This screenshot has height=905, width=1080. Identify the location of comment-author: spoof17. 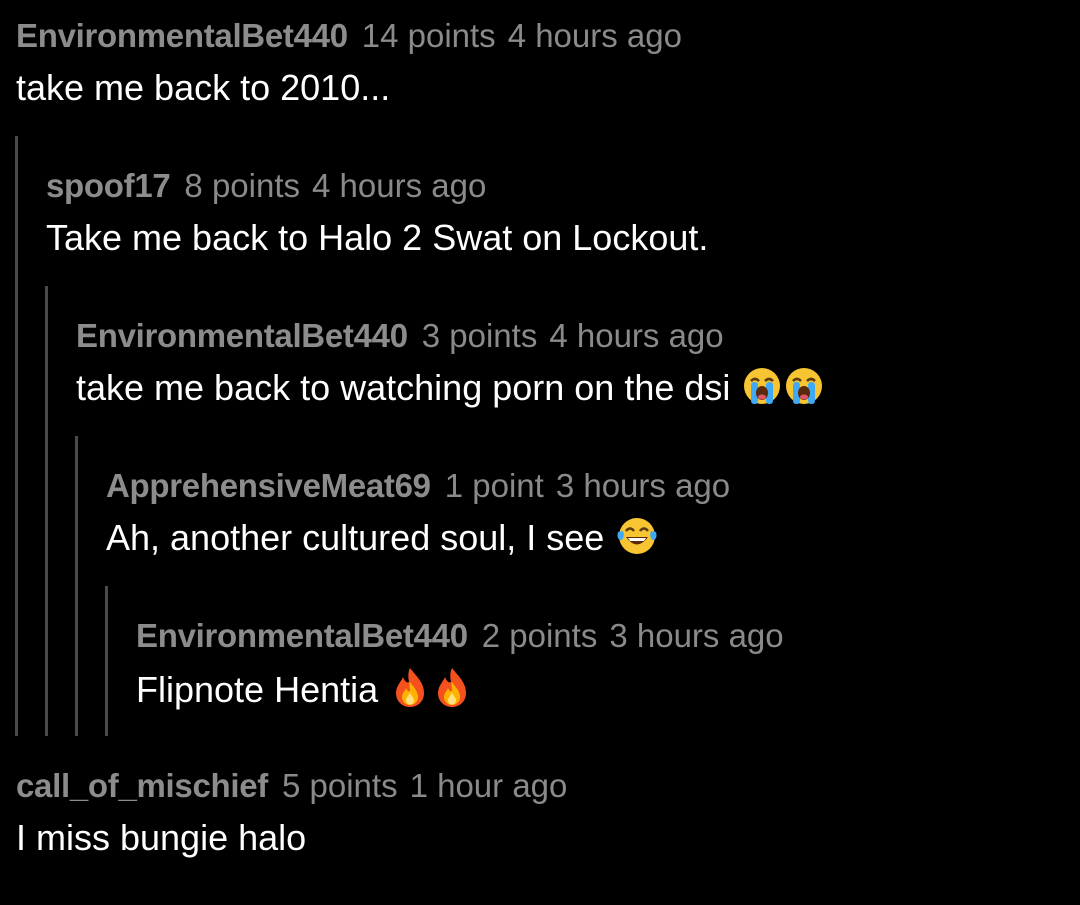
(108, 185).